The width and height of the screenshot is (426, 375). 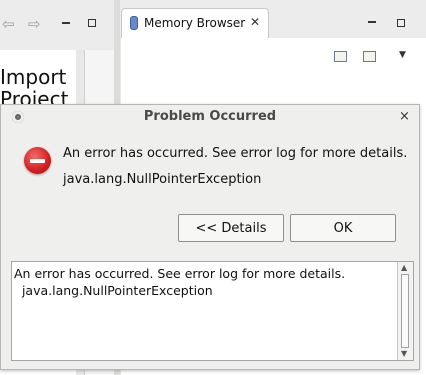 I want to click on new-tab-icon, so click(x=340, y=56).